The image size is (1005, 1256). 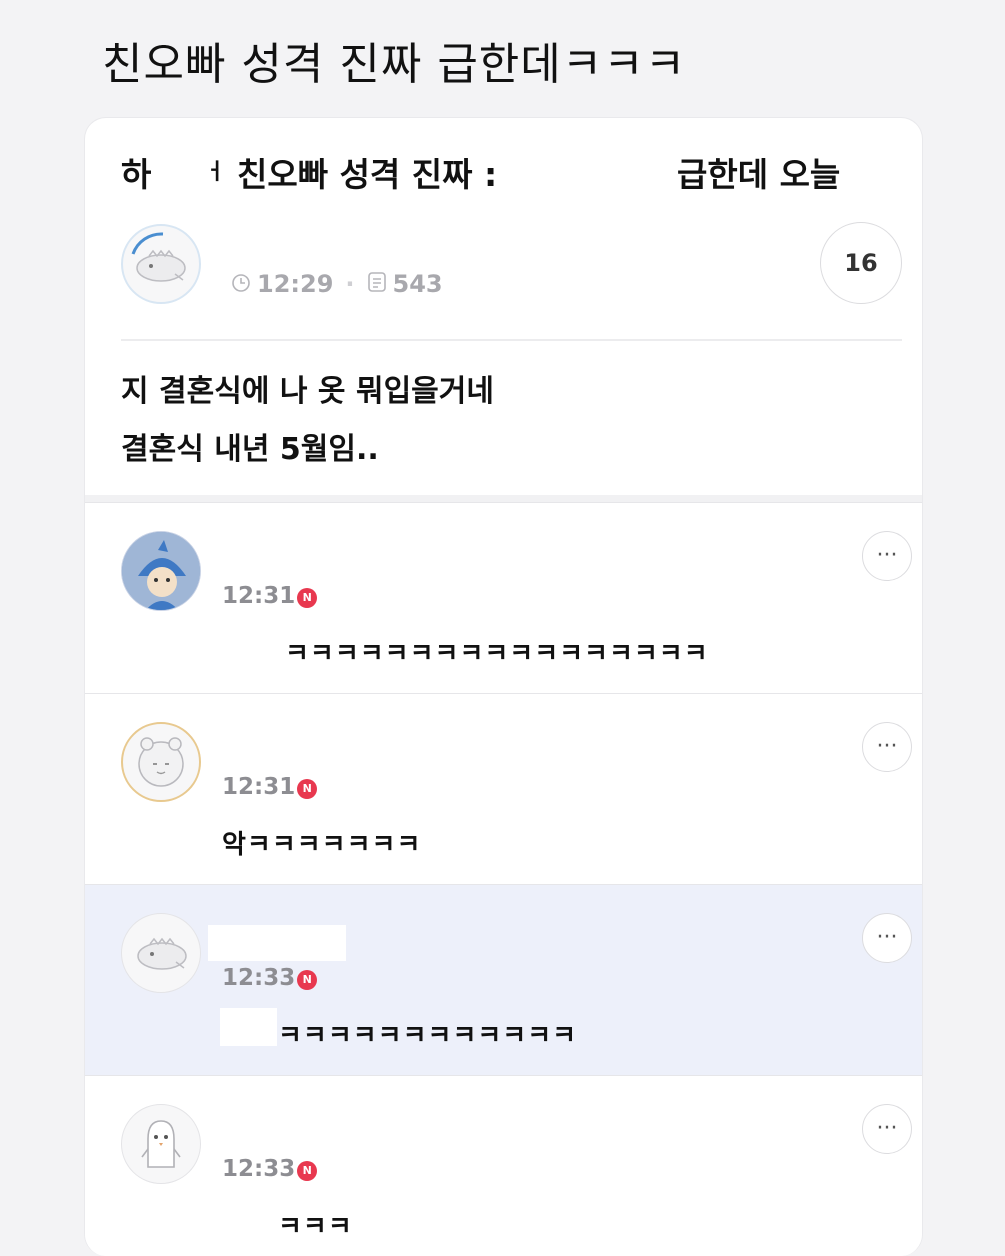 I want to click on penguin-avatar-icon, so click(x=161, y=1144).